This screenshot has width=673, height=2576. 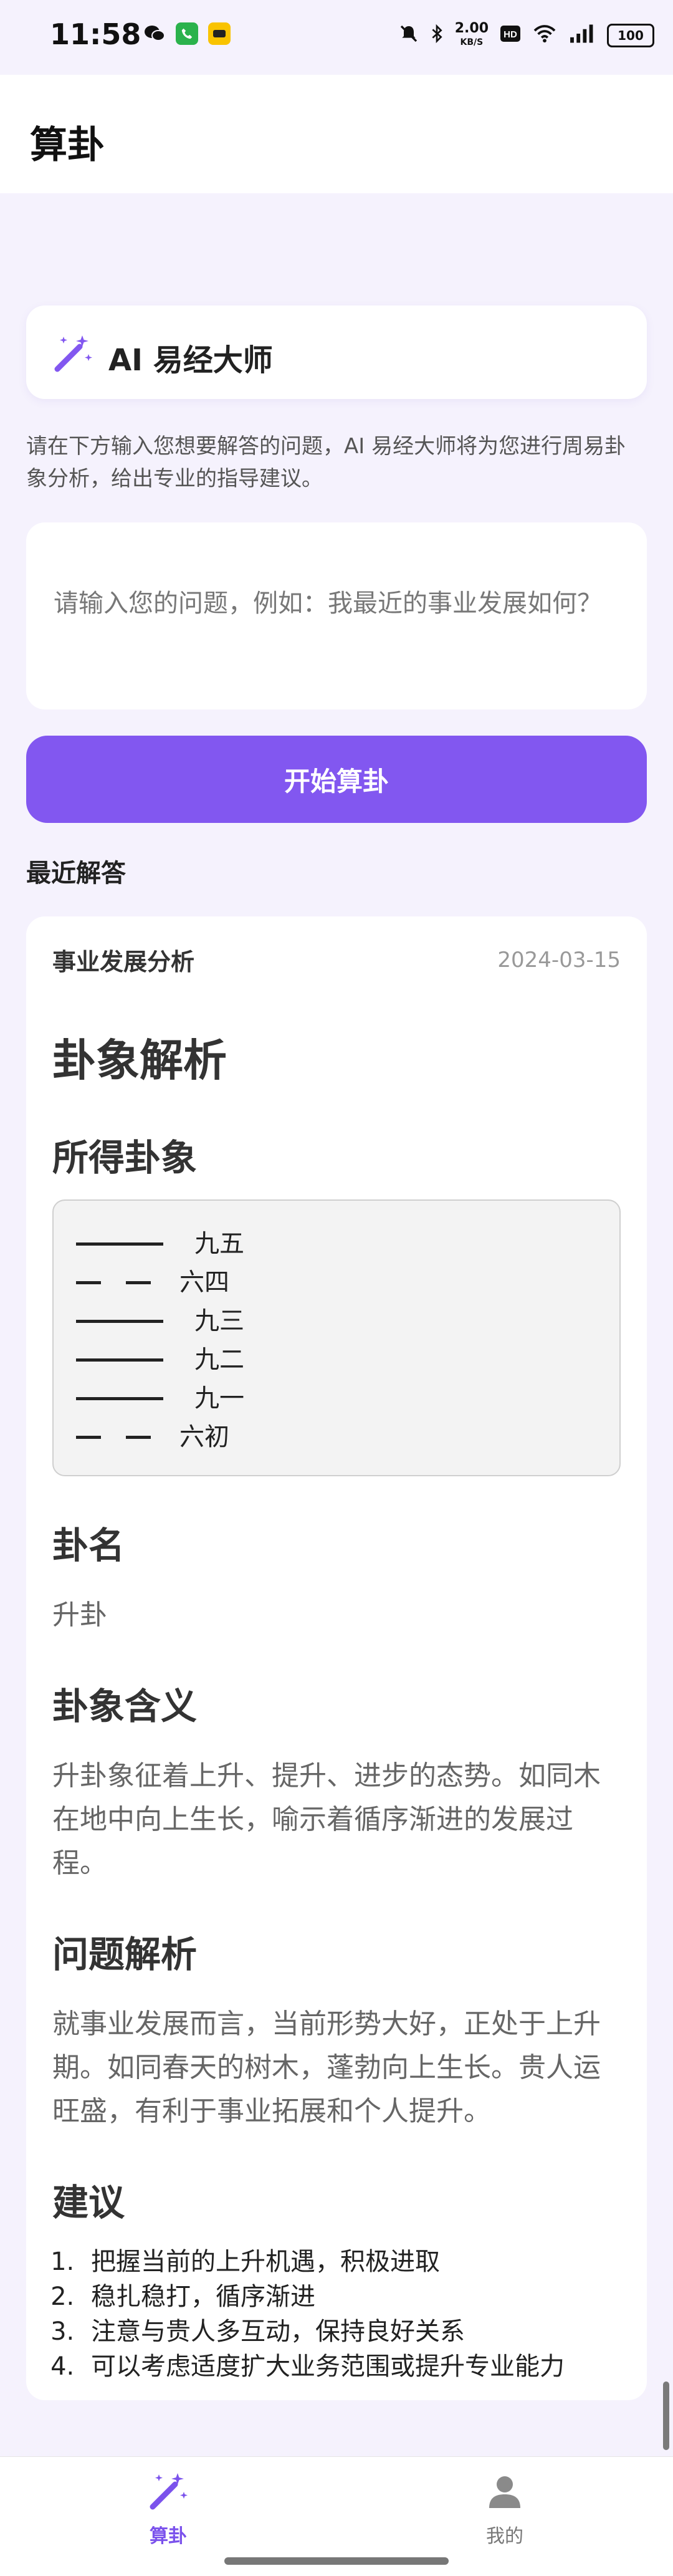 What do you see at coordinates (125, 1158) in the screenshot?
I see `gua-heading: 所得卦象` at bounding box center [125, 1158].